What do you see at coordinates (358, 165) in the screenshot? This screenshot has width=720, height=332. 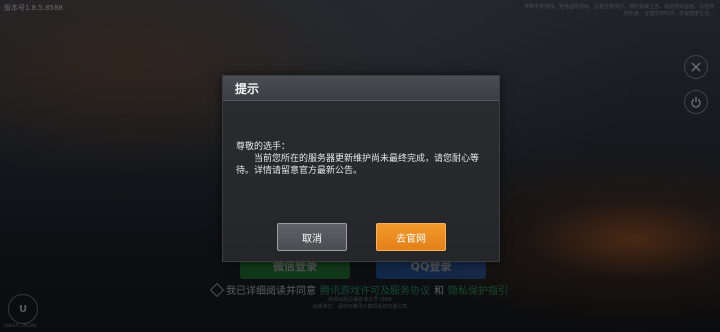 I see `dialog-text: 当前您所在的服务器更新维护尚未最终完成，请您耐心等待。详情请留意官方最新公告。` at bounding box center [358, 165].